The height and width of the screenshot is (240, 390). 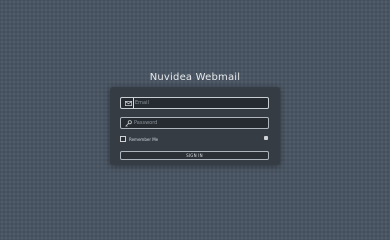 What do you see at coordinates (144, 139) in the screenshot?
I see `remember-me-label: Remember Me` at bounding box center [144, 139].